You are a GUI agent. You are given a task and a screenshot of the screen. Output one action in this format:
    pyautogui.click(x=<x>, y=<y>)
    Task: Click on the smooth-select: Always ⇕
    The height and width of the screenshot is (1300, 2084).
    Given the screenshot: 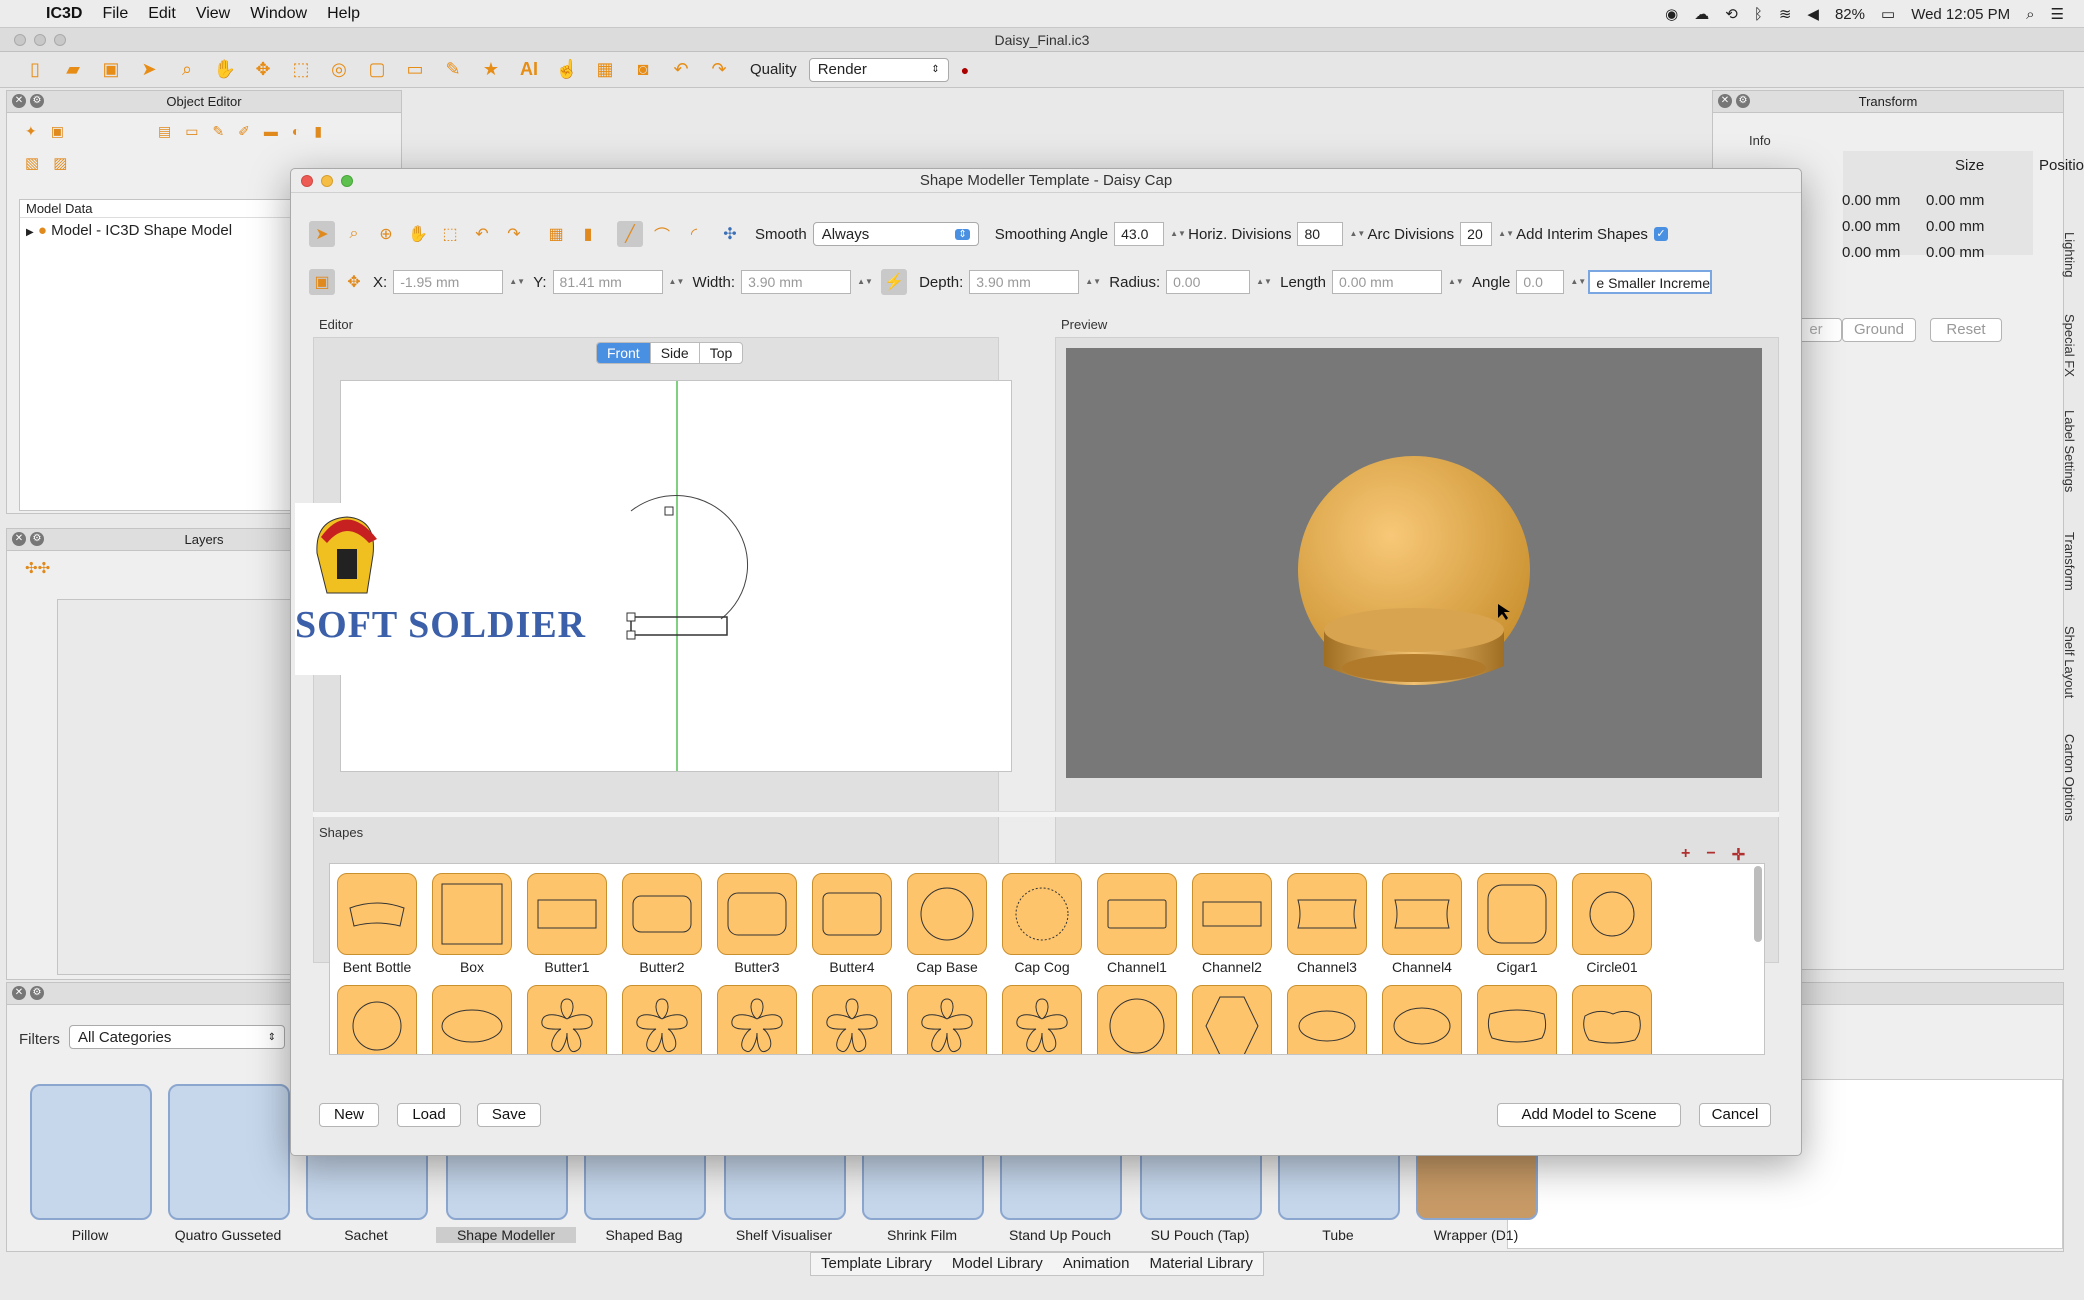 What is the action you would take?
    pyautogui.click(x=895, y=234)
    